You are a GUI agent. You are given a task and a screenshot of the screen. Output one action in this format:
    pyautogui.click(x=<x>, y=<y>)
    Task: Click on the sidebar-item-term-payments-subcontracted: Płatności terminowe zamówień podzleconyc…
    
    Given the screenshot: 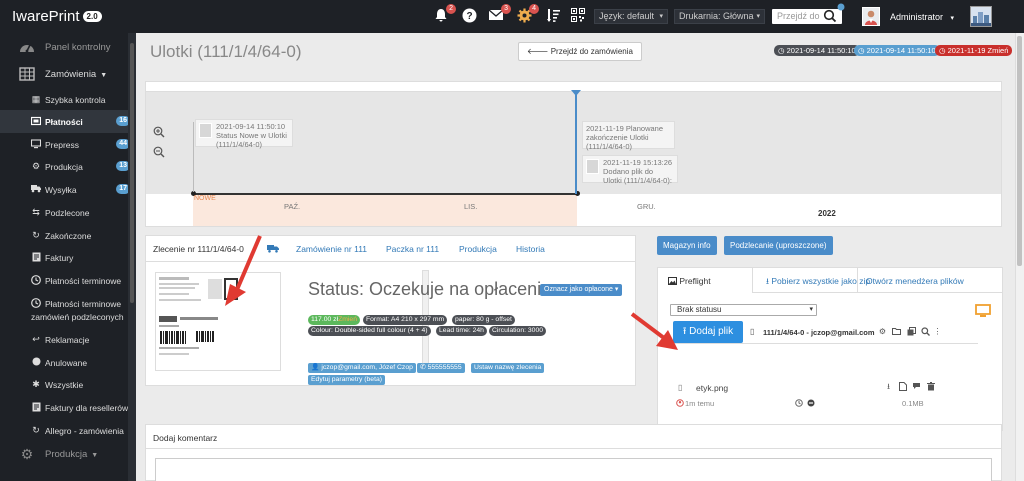 What is the action you would take?
    pyautogui.click(x=68, y=309)
    